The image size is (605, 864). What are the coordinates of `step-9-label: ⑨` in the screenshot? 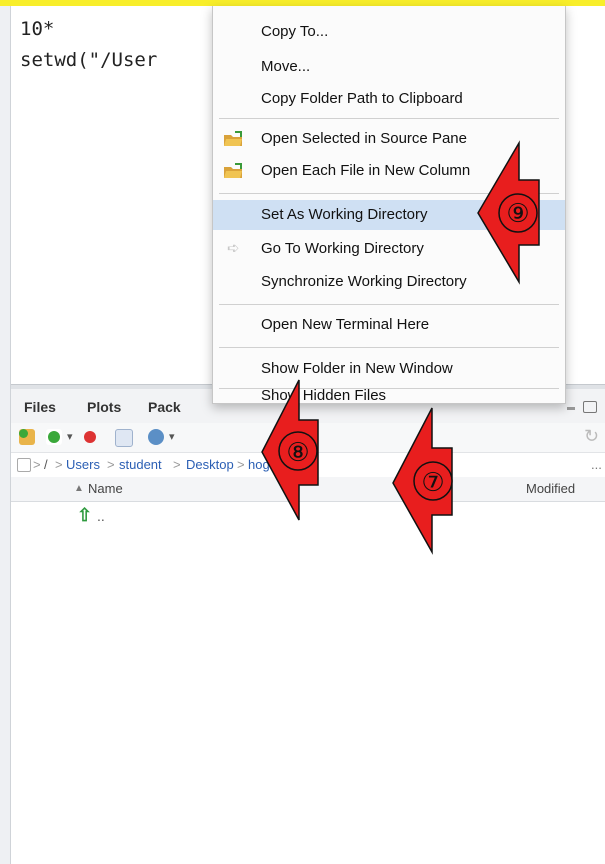 It's located at (517, 214).